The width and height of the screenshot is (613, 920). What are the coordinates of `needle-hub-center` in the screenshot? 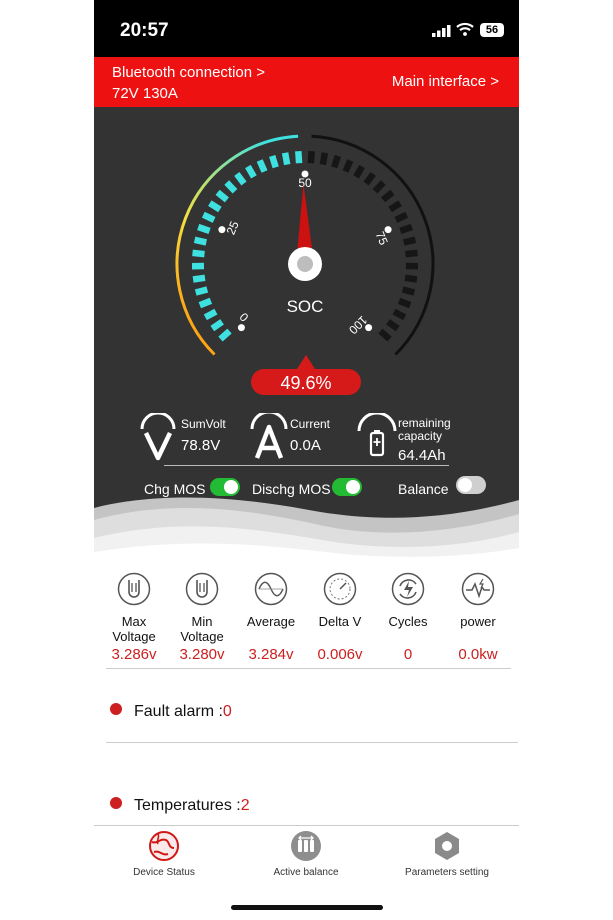 It's located at (305, 264).